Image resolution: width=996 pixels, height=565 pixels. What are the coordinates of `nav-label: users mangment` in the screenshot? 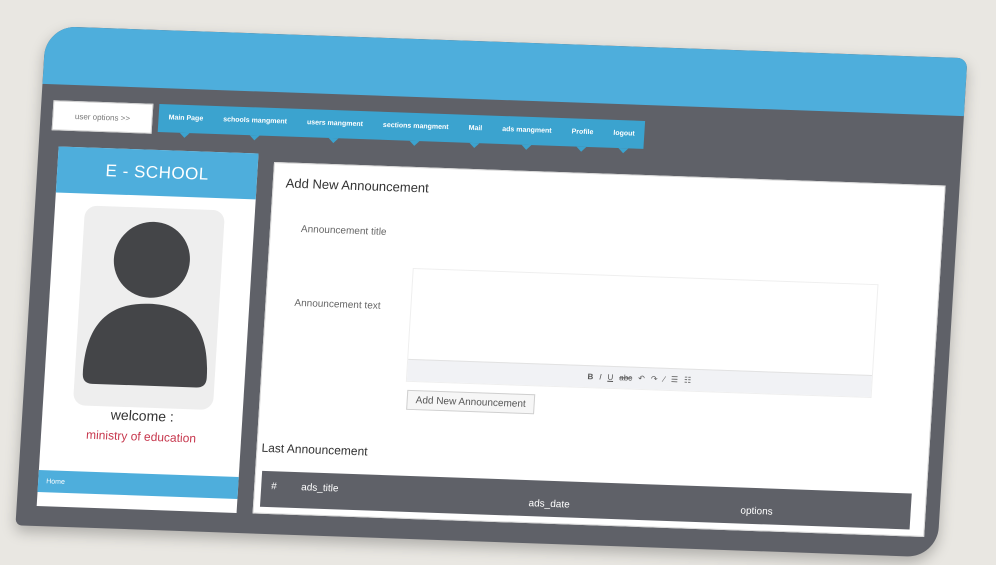 It's located at (335, 124).